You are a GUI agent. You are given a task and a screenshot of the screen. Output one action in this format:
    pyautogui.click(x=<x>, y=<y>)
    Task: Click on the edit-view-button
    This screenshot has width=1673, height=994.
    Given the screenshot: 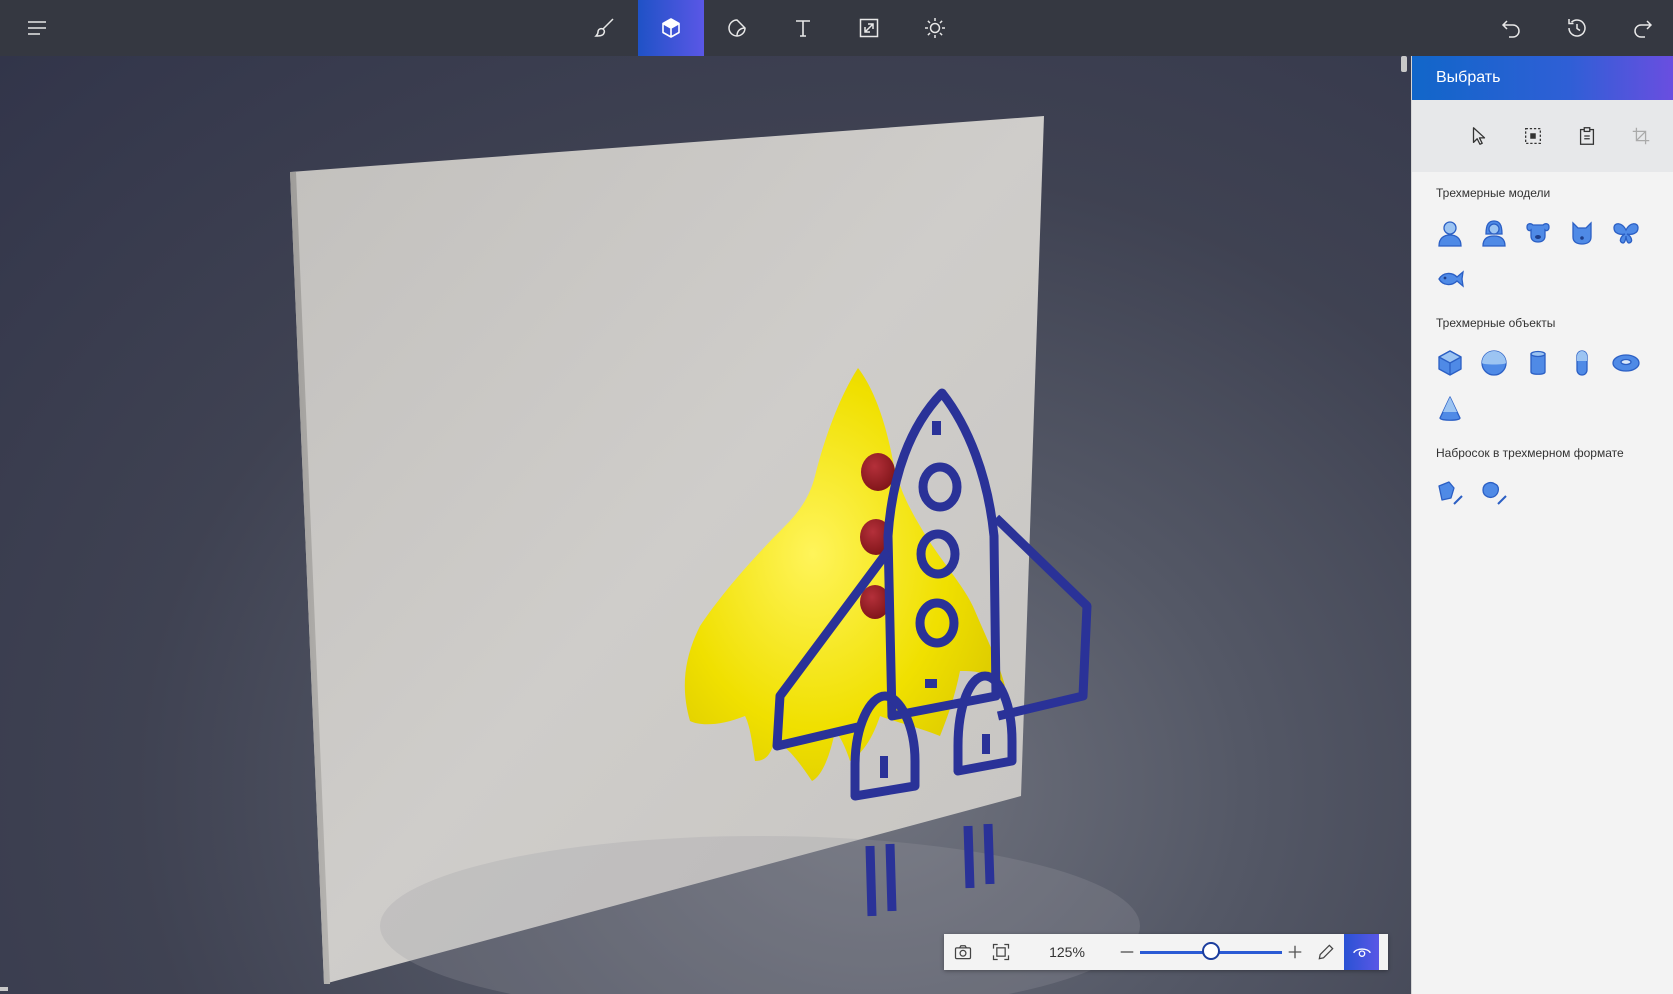 What is the action you would take?
    pyautogui.click(x=1326, y=952)
    